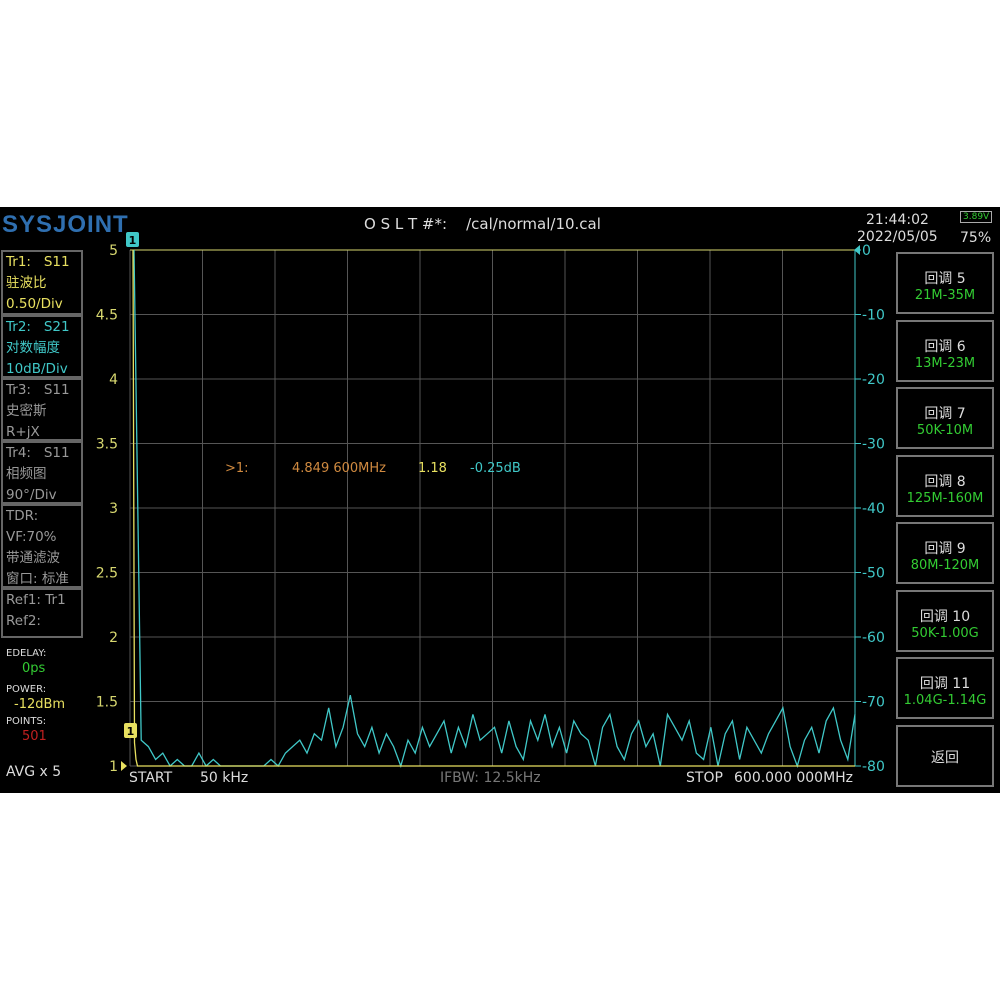 The height and width of the screenshot is (1000, 1000). What do you see at coordinates (793, 778) in the screenshot?
I see `stop-frequency: 600.000 000MHz` at bounding box center [793, 778].